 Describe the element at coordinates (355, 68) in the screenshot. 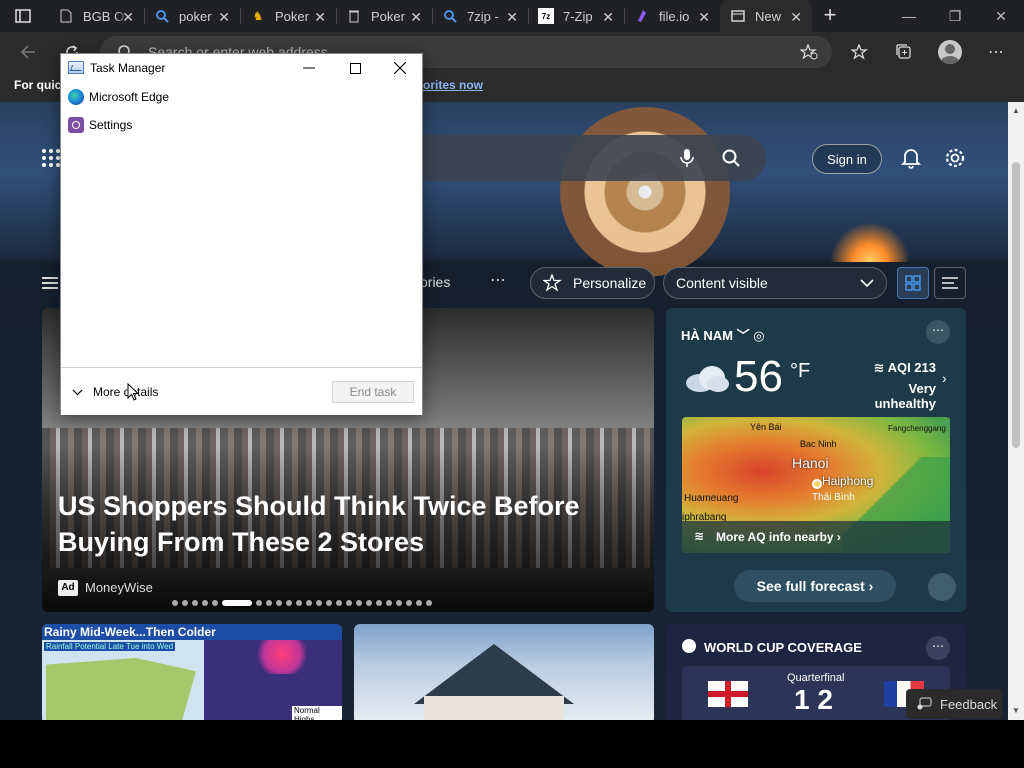

I see `task-manager-maximize-button` at that location.